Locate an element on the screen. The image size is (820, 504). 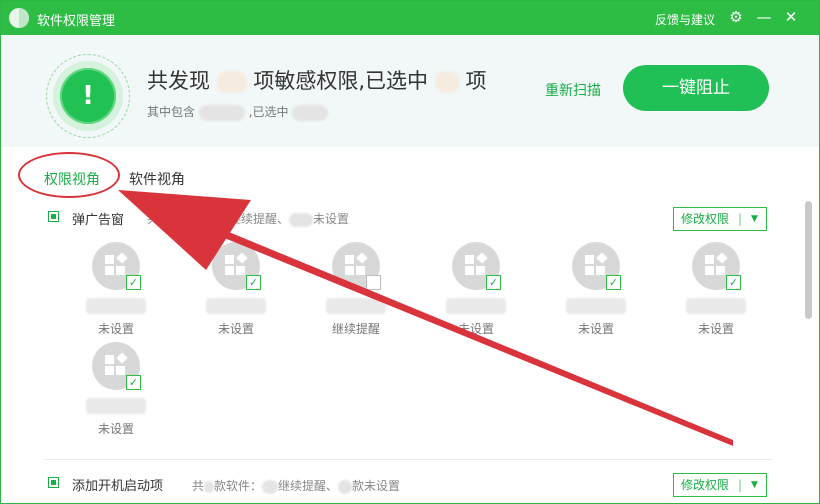
headline: 共发现 项敏感权限,已选中 项 is located at coordinates (316, 80).